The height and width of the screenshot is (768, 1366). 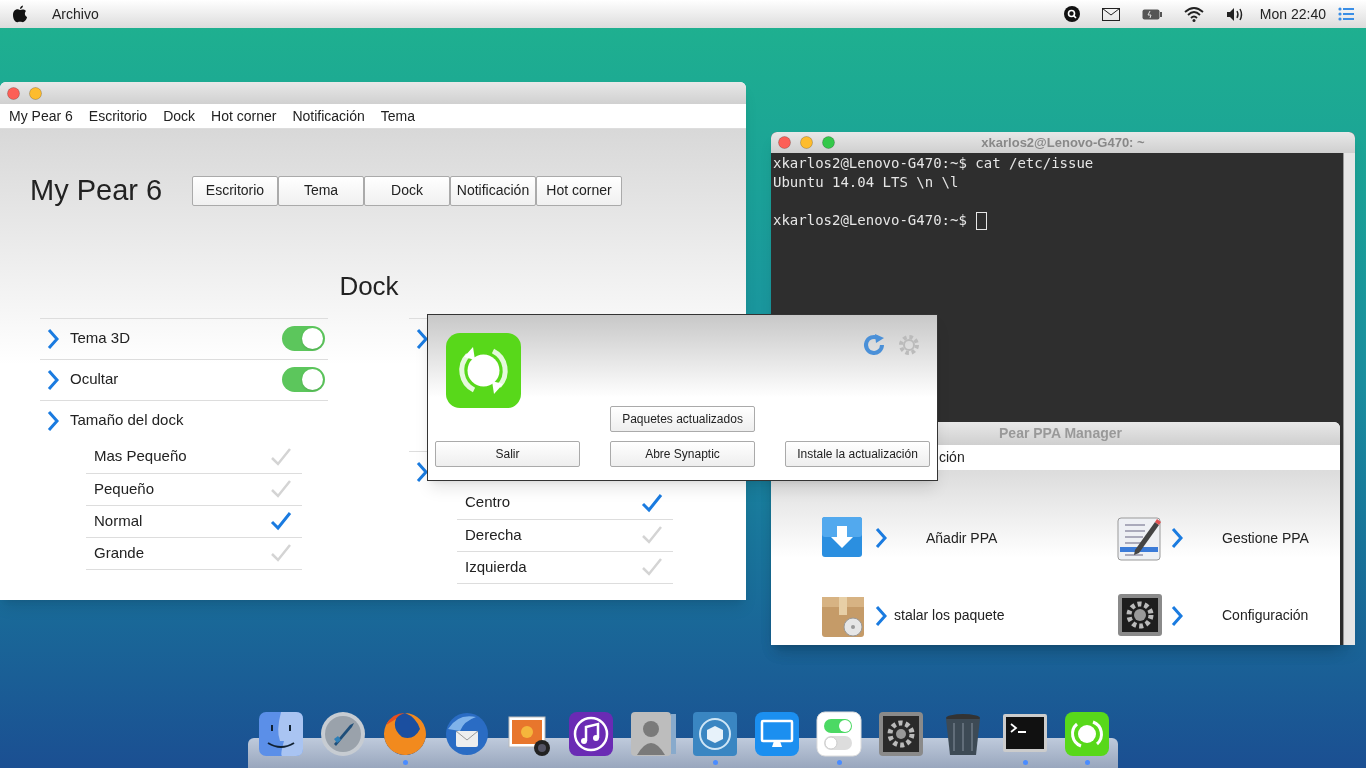 What do you see at coordinates (118, 116) in the screenshot?
I see `menu-item: Escritorio` at bounding box center [118, 116].